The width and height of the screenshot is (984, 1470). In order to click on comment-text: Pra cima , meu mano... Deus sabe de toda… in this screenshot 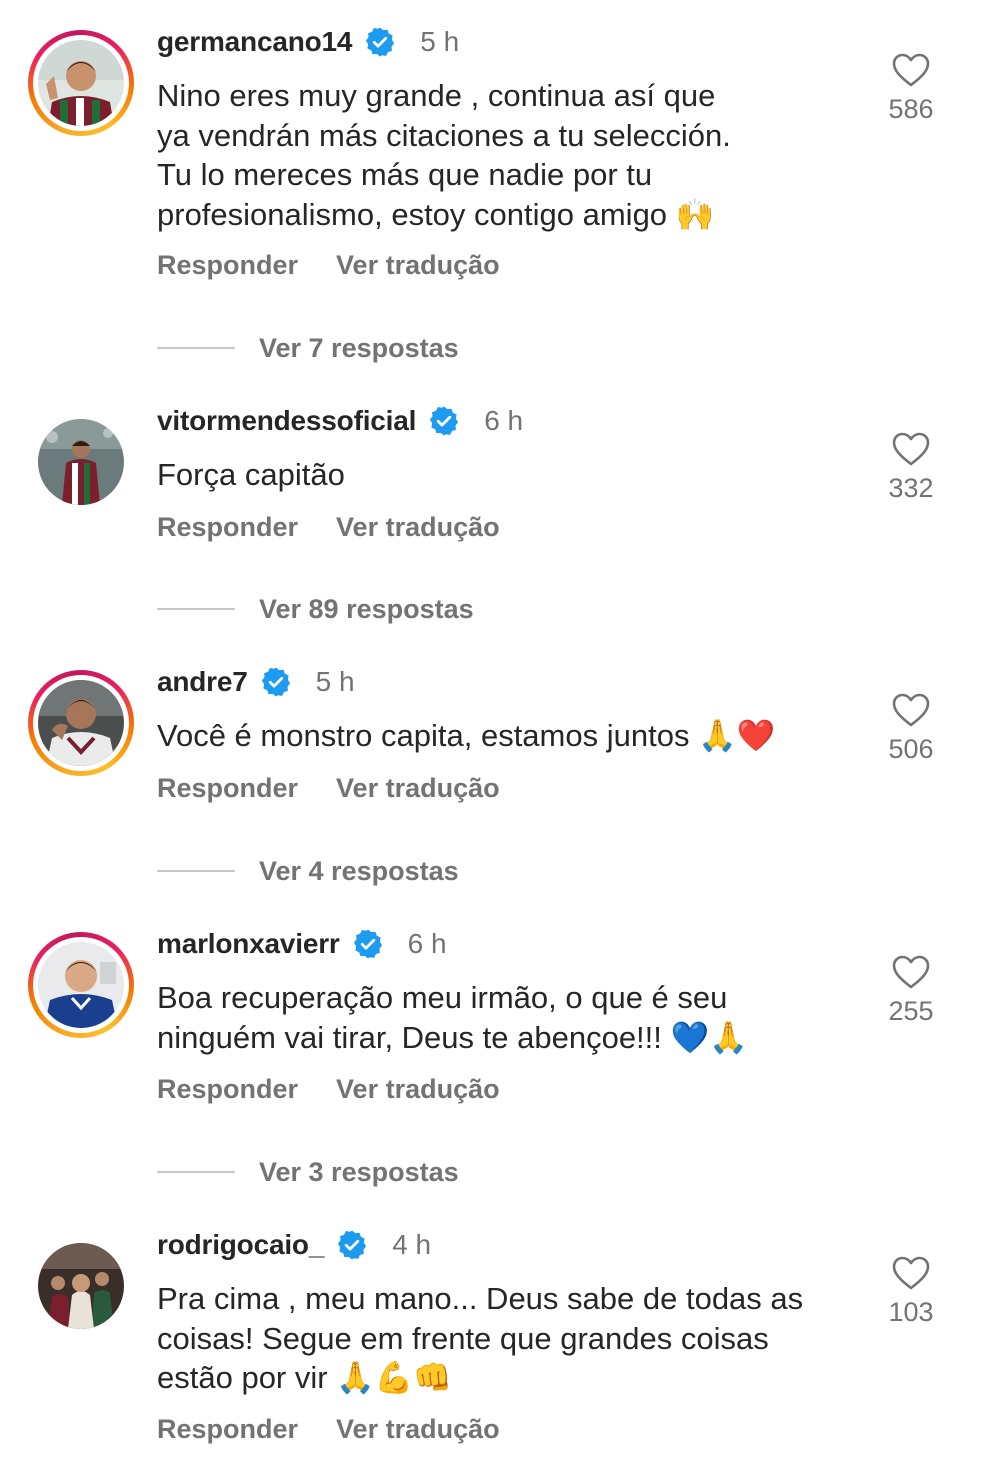, I will do `click(480, 1338)`.